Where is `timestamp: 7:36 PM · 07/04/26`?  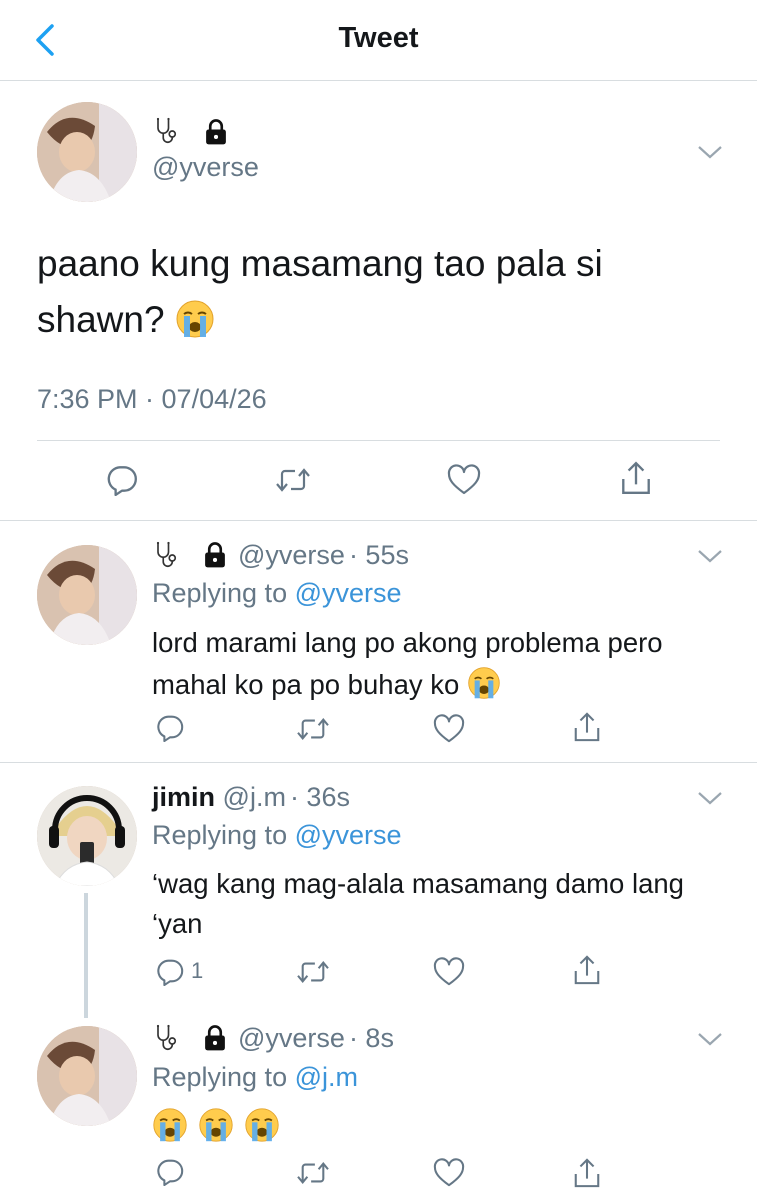
timestamp: 7:36 PM · 07/04/26 is located at coordinates (152, 399).